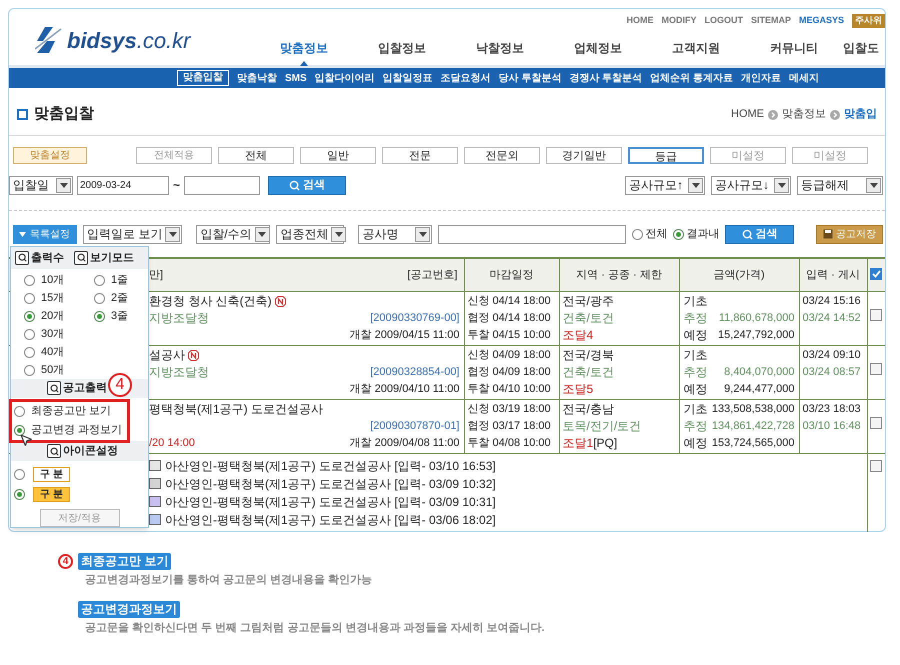 The image size is (900, 665). What do you see at coordinates (510, 443) in the screenshot?
I see `deadline-entry: 투찰 04/08 10:00` at bounding box center [510, 443].